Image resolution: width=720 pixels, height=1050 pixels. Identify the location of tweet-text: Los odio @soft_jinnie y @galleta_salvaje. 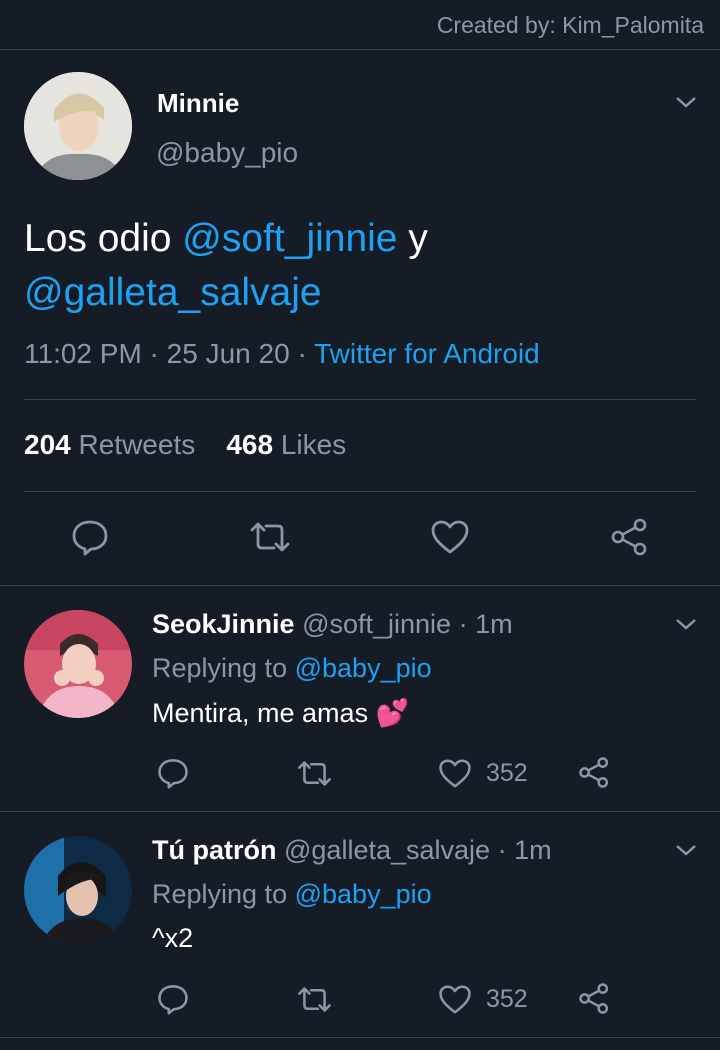
(354, 266).